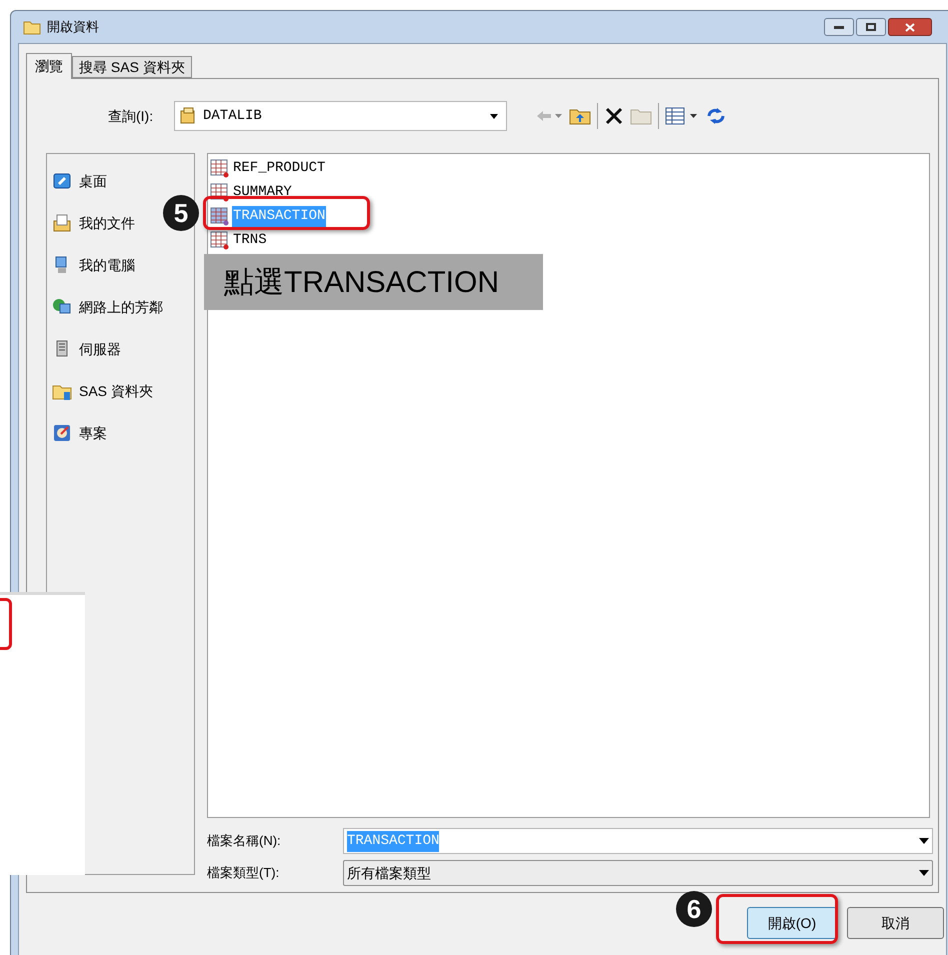 The image size is (948, 955). I want to click on sidebar-item: 桌面, so click(77, 181).